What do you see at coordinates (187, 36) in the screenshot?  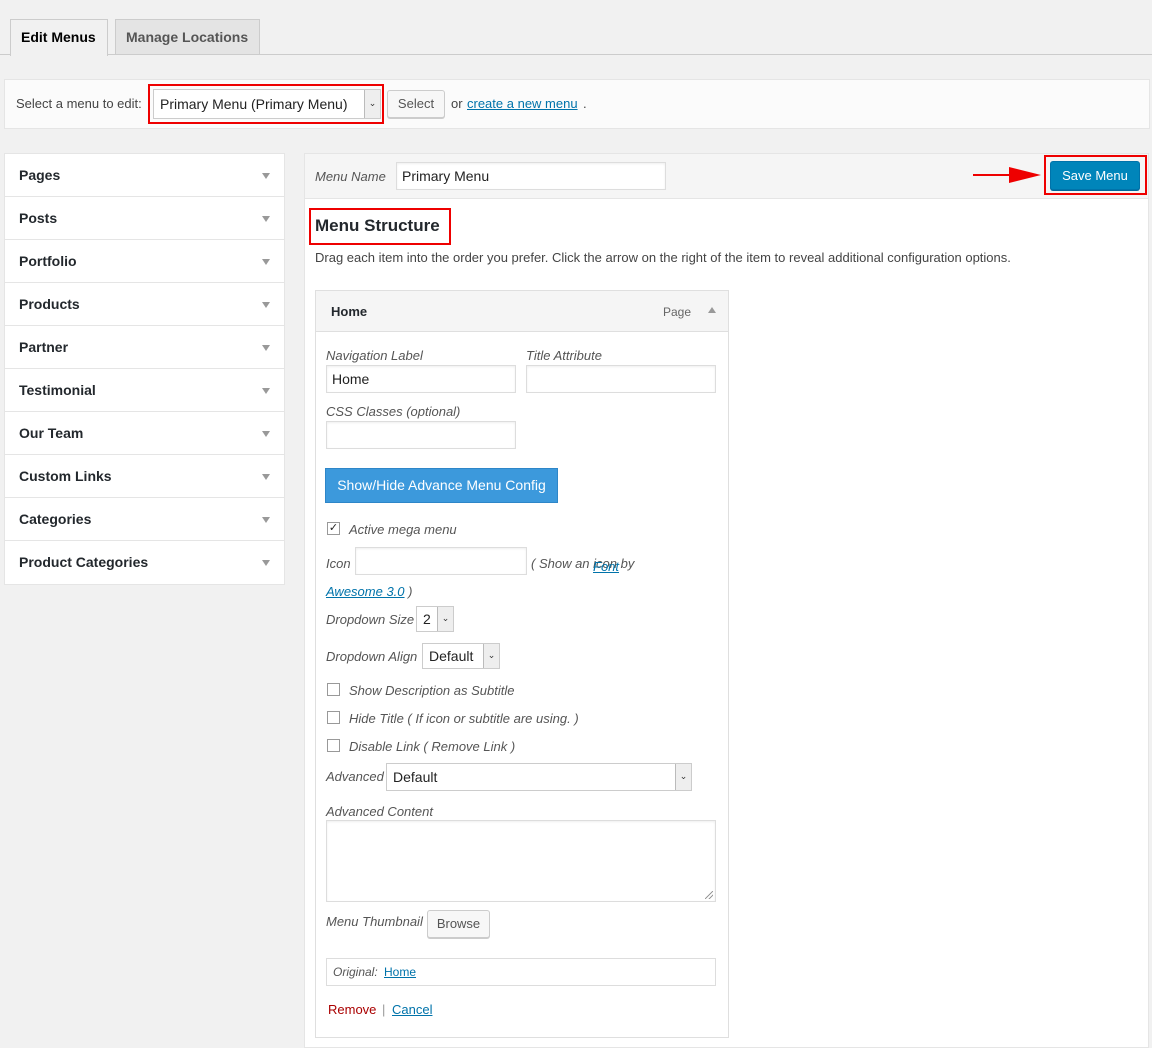 I see `tab-manage-locations: Manage Locations` at bounding box center [187, 36].